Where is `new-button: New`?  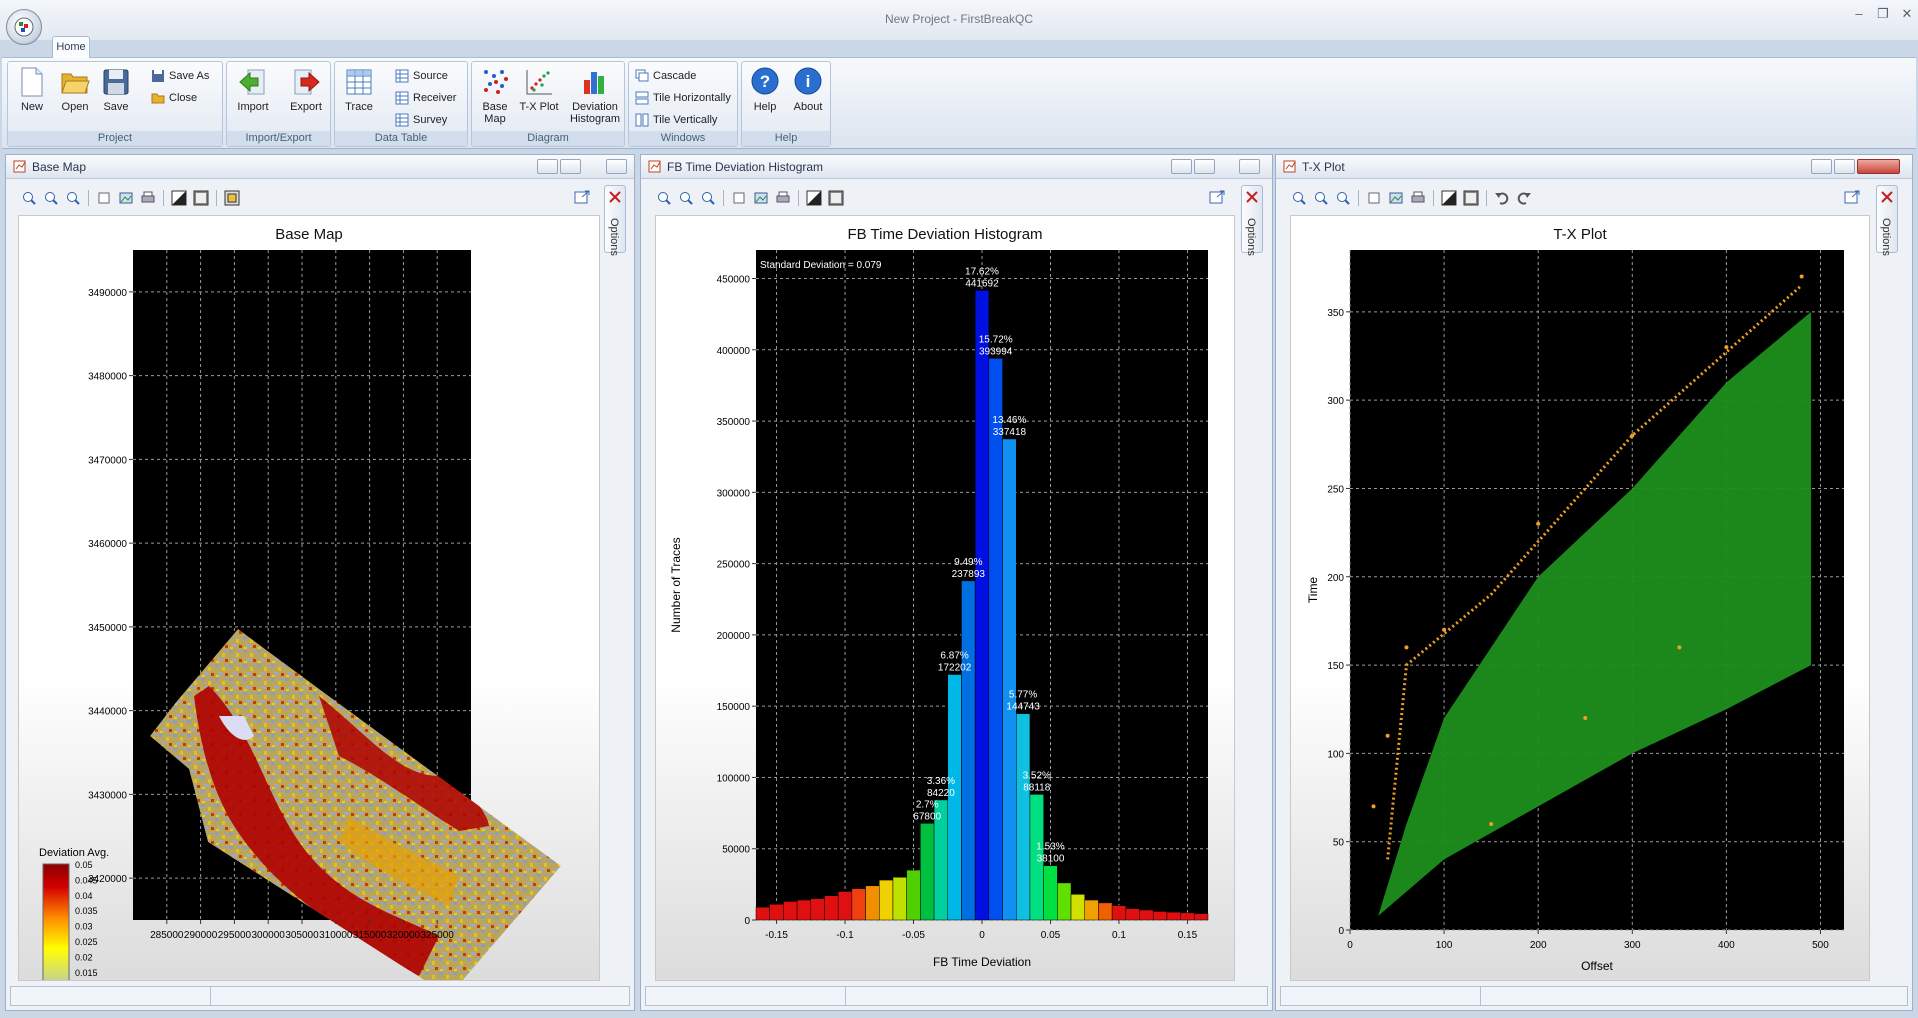
new-button: New is located at coordinates (32, 97).